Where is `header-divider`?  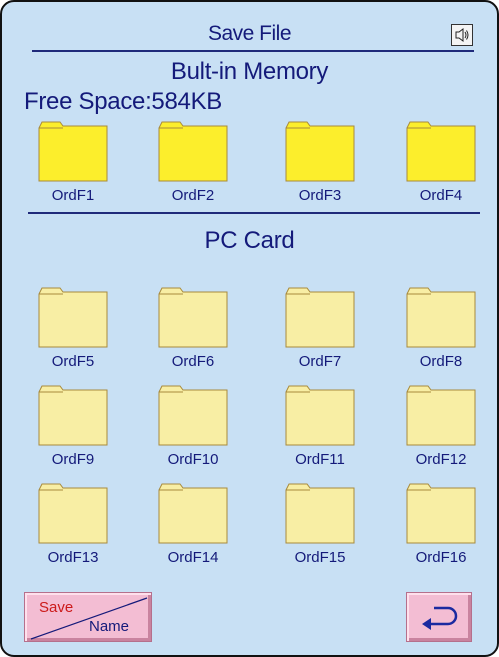
header-divider is located at coordinates (253, 51).